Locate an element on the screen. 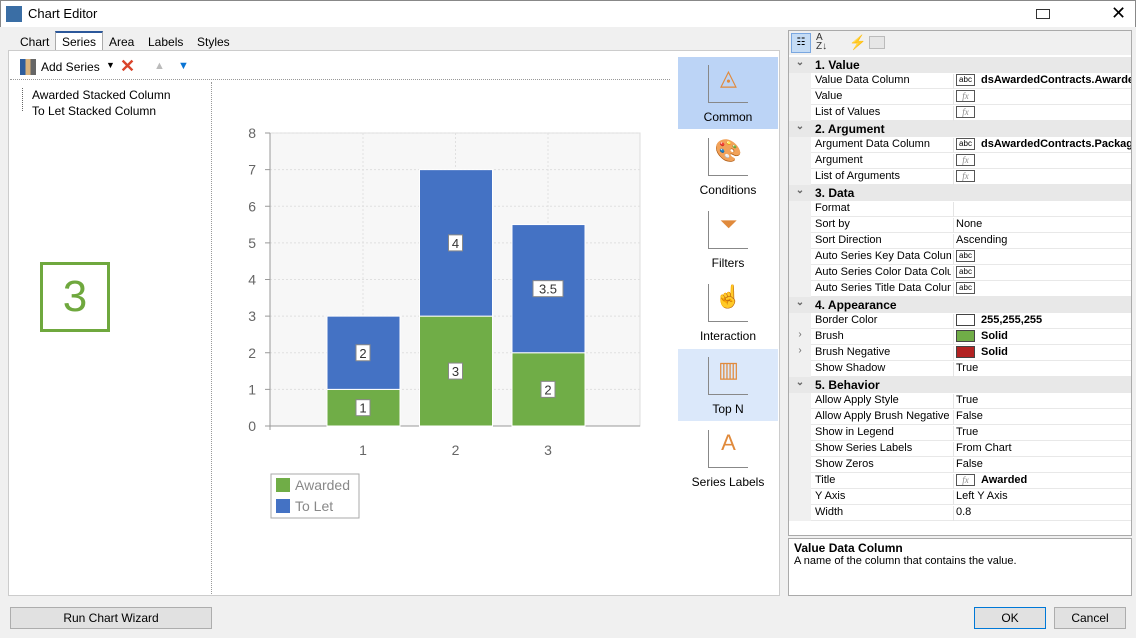  property-value: dsAwardedContracts.Awarded is located at coordinates (1056, 80).